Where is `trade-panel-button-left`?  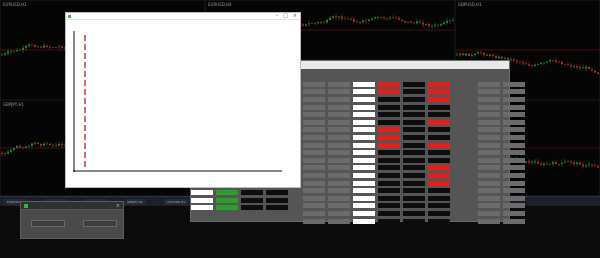
trade-panel-button-left is located at coordinates (48, 223).